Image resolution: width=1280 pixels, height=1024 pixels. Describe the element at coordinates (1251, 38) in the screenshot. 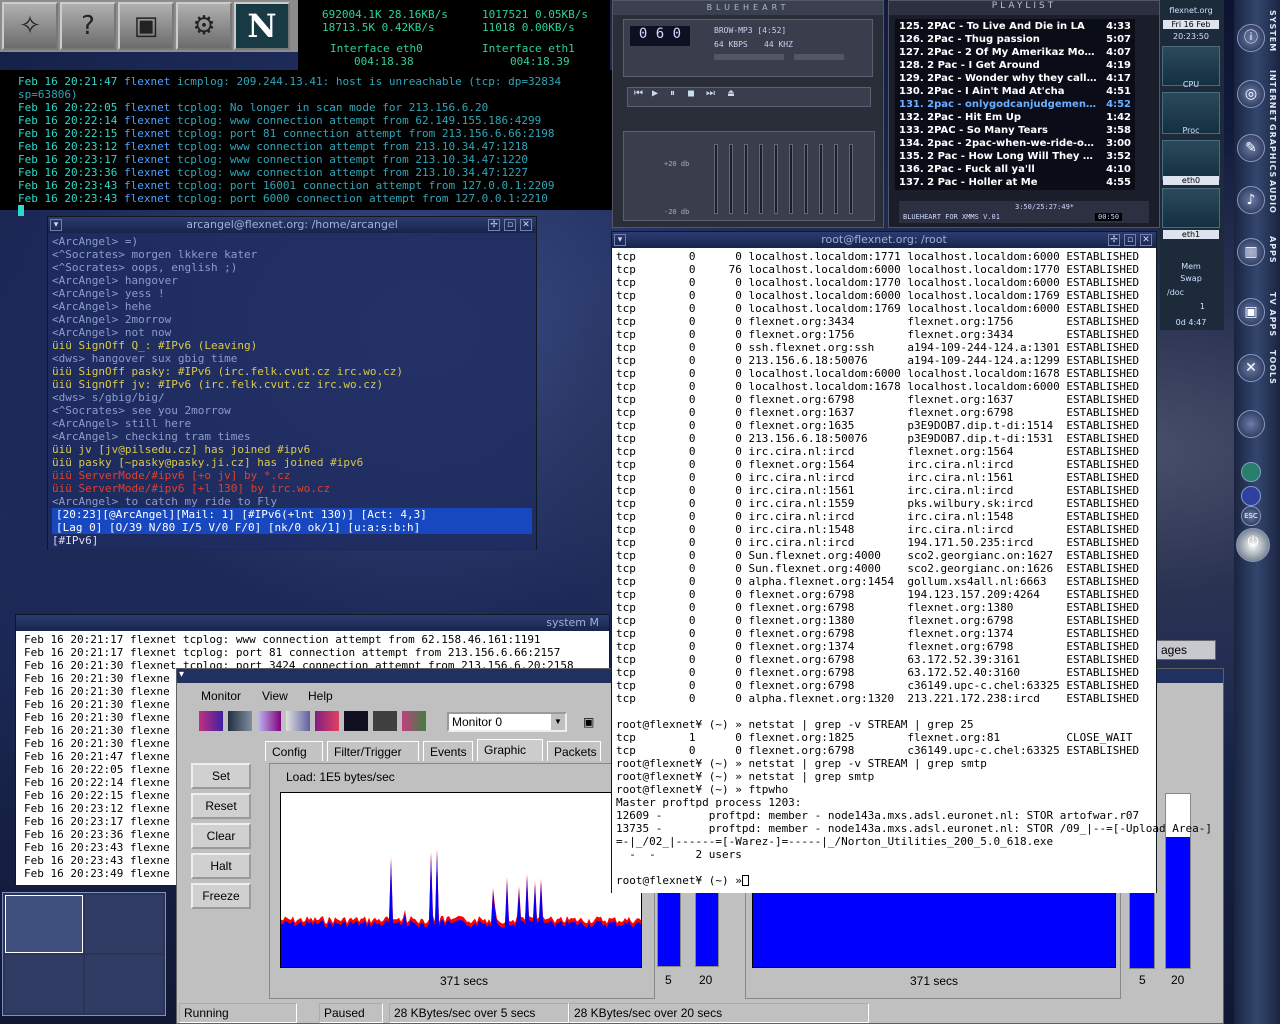

I see `system-icon: ⓘ` at that location.